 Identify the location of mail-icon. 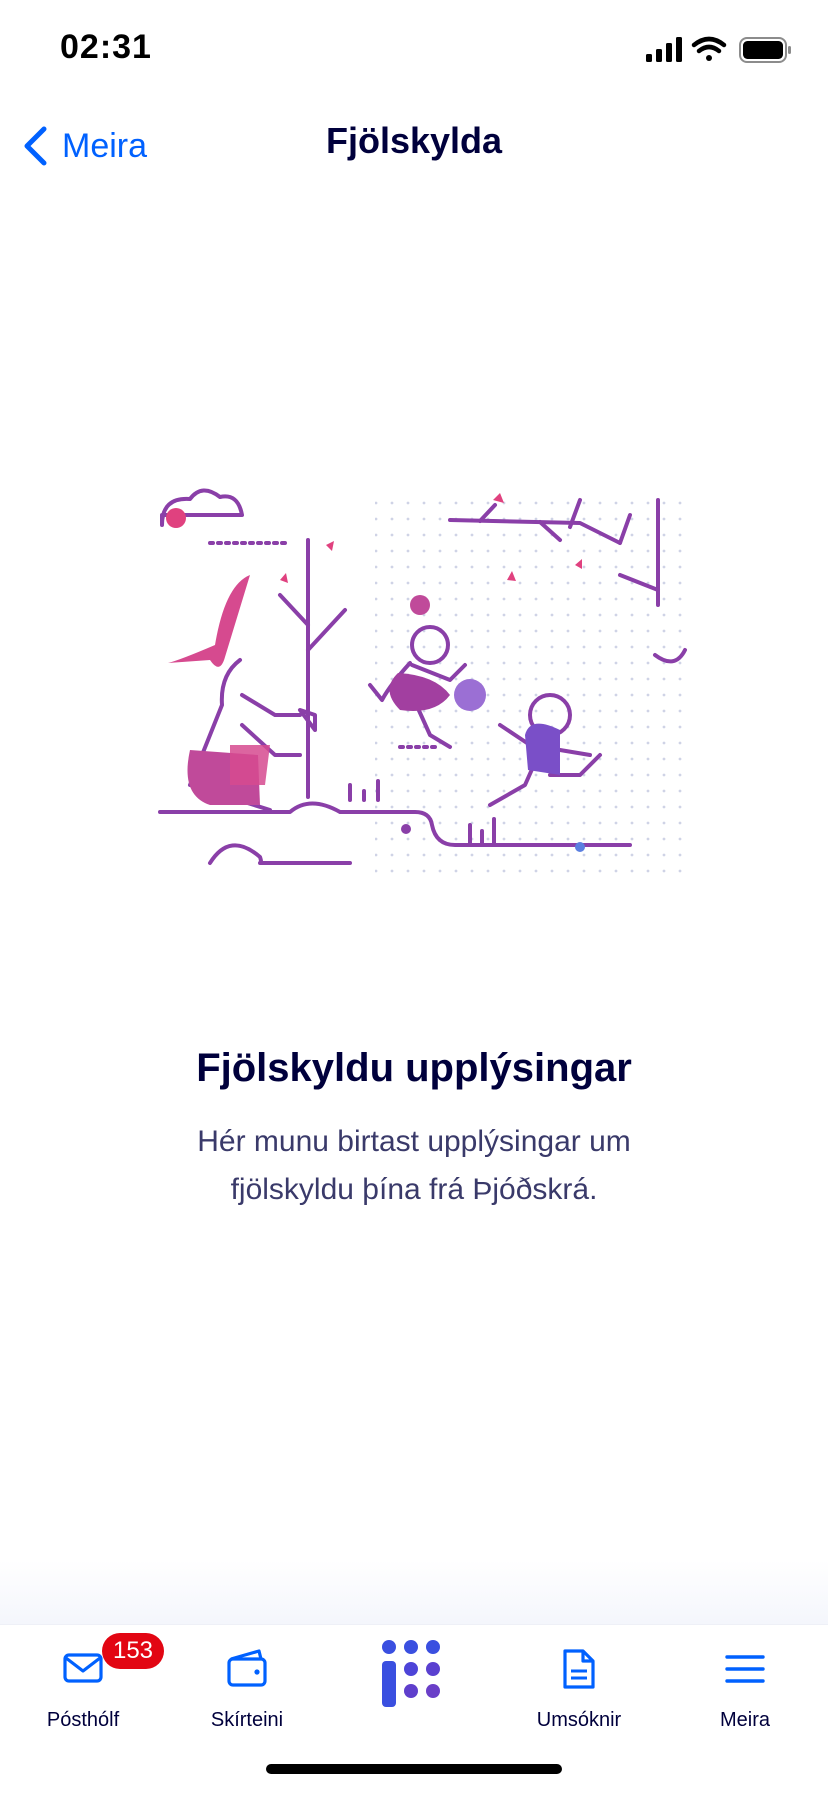
(83, 1668).